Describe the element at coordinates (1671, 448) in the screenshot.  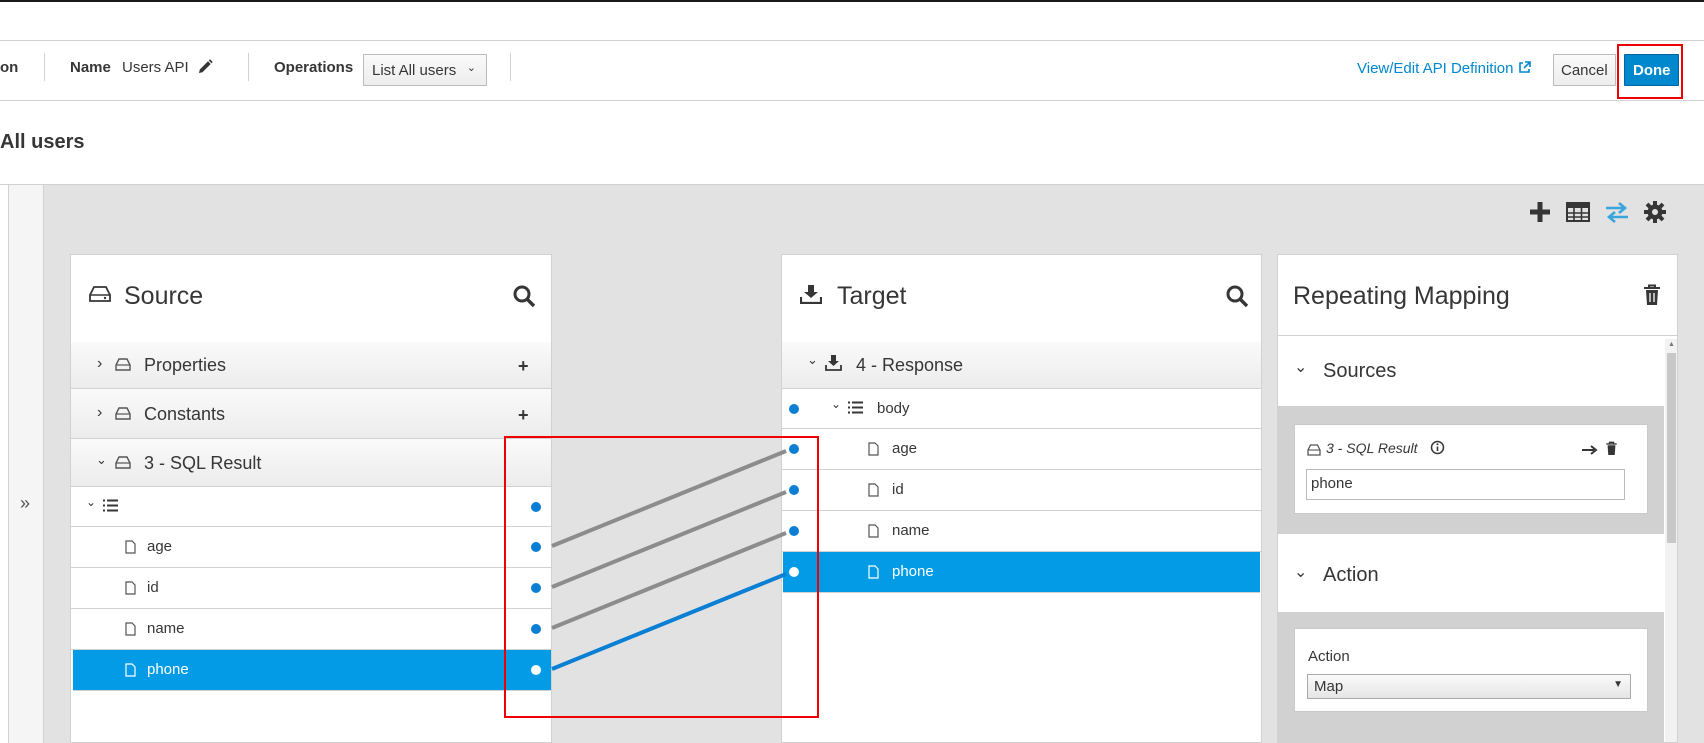
I see `scrollbar-thumb` at that location.